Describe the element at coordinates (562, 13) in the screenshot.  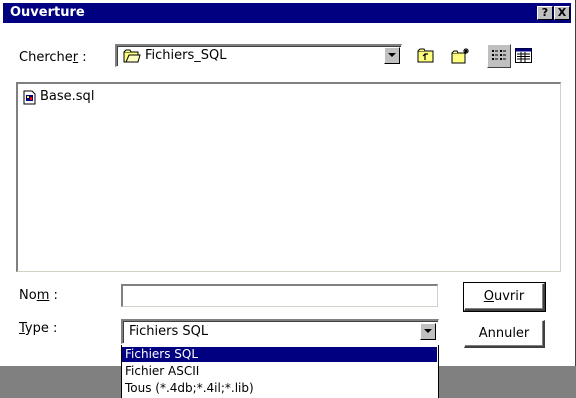
I see `close-button: X` at that location.